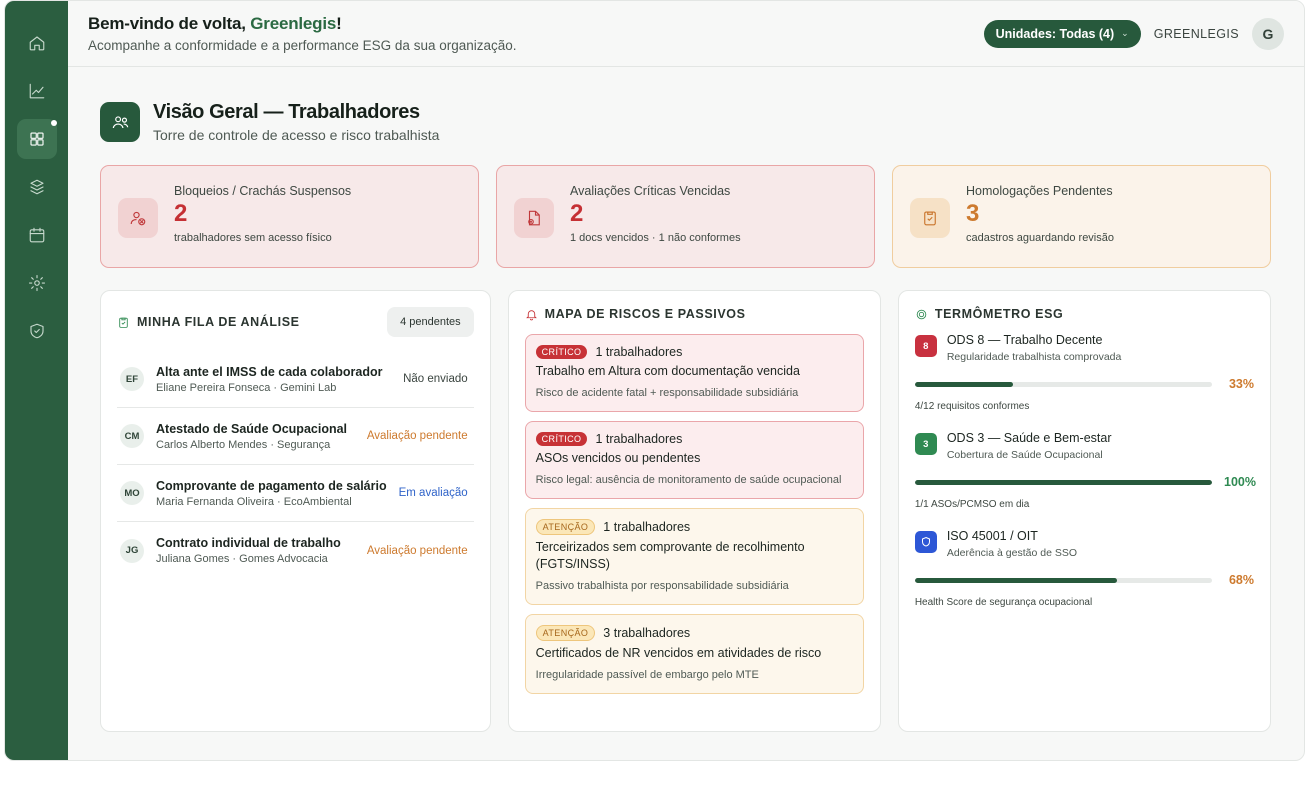 This screenshot has height=785, width=1313. Describe the element at coordinates (655, 238) in the screenshot. I see `kpi-description: 1 docs vencidos · 1 não conformes` at that location.